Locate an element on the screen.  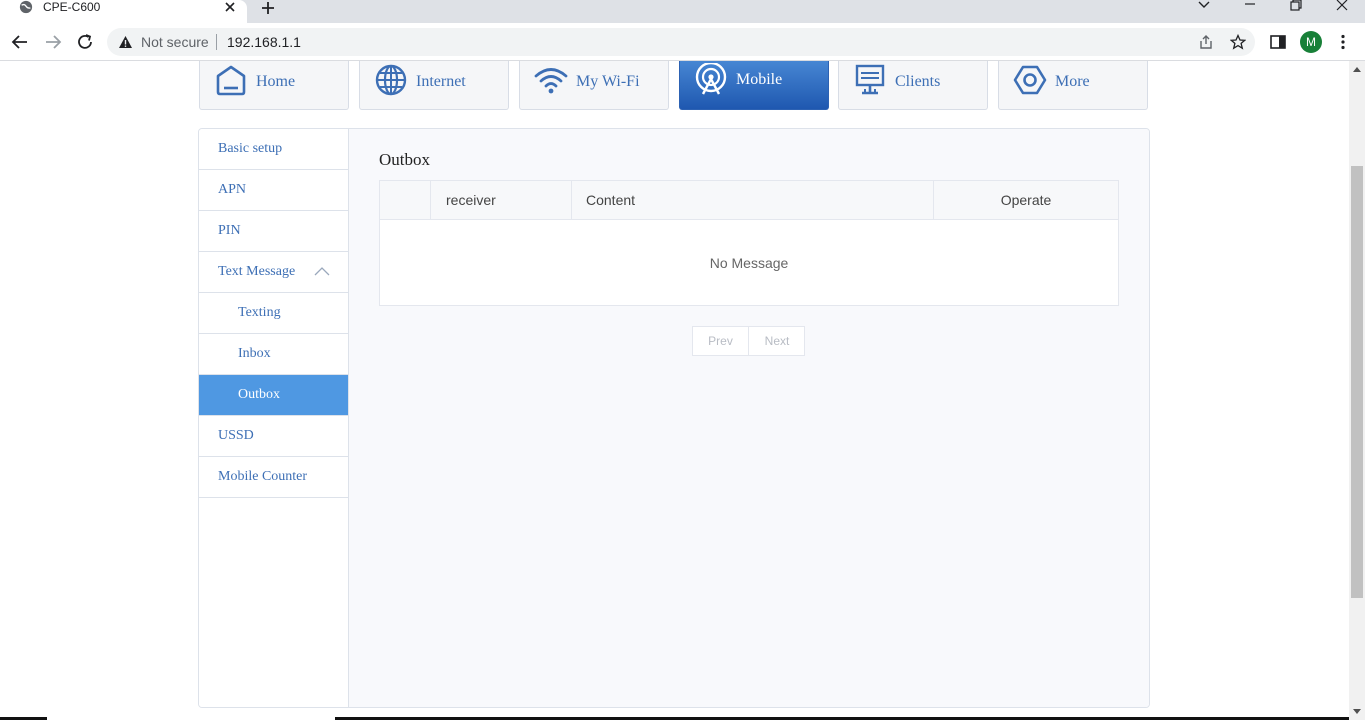
security-label: Not secure is located at coordinates (175, 42).